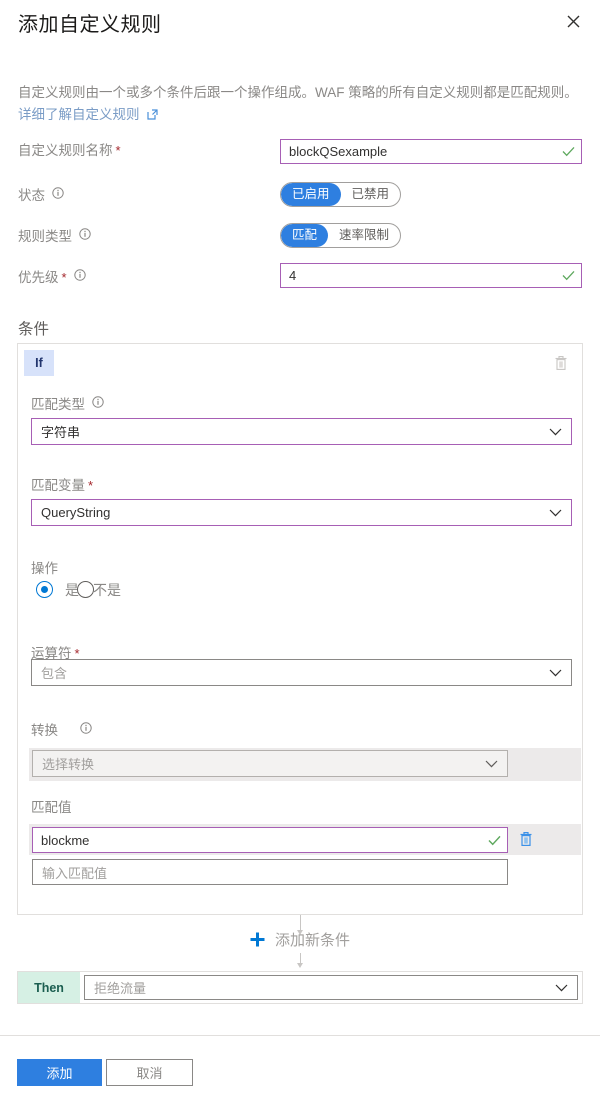 This screenshot has height=1093, width=600. What do you see at coordinates (270, 840) in the screenshot?
I see `match-value-input: blockme` at bounding box center [270, 840].